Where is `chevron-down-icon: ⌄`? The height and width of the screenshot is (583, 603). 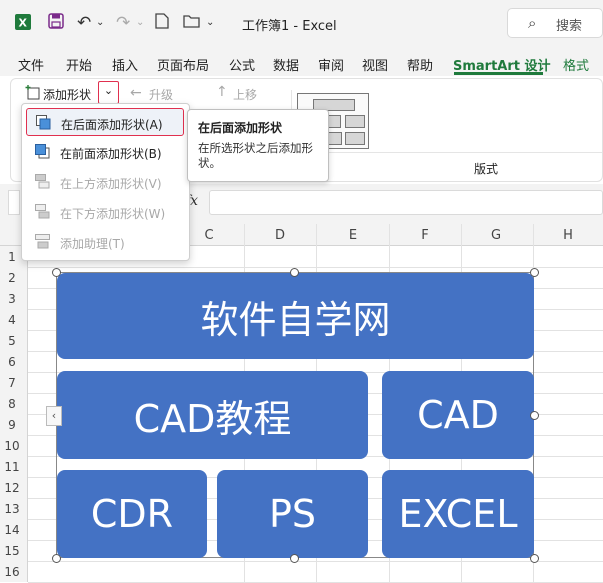 chevron-down-icon: ⌄ is located at coordinates (108, 90).